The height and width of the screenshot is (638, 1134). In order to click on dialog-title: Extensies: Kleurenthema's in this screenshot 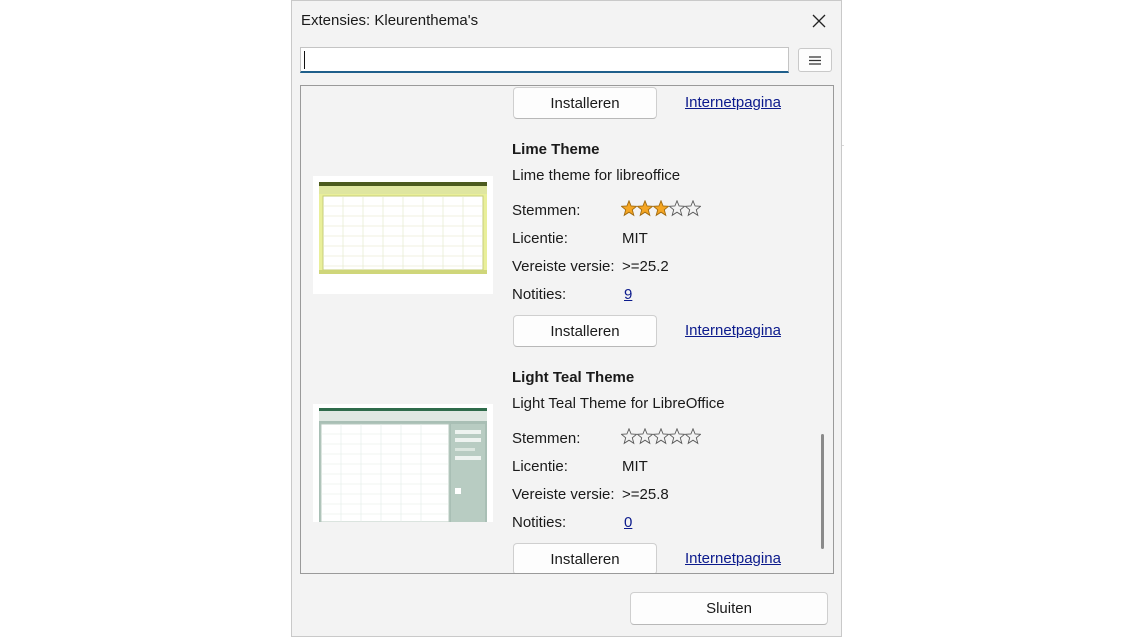, I will do `click(390, 20)`.